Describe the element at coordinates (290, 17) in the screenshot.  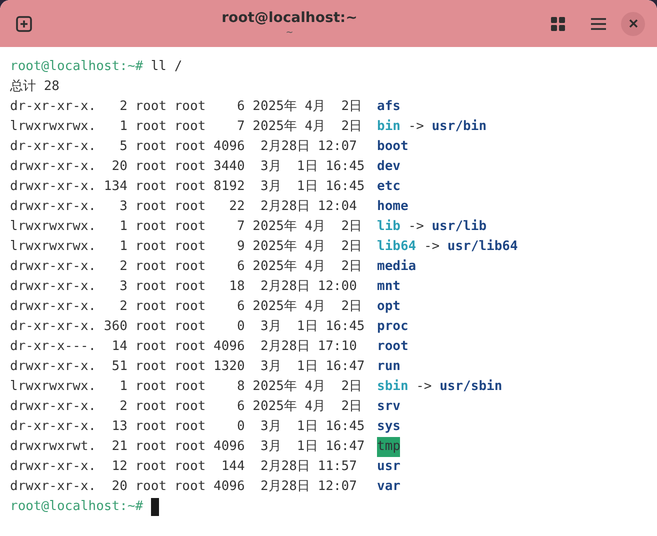
I see `window-title: root@localhost:~` at that location.